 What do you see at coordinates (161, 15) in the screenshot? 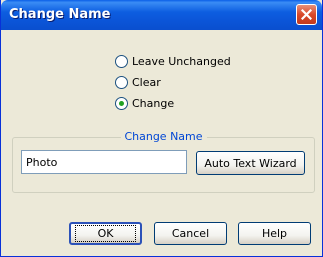
I see `title-bar: Change Name` at bounding box center [161, 15].